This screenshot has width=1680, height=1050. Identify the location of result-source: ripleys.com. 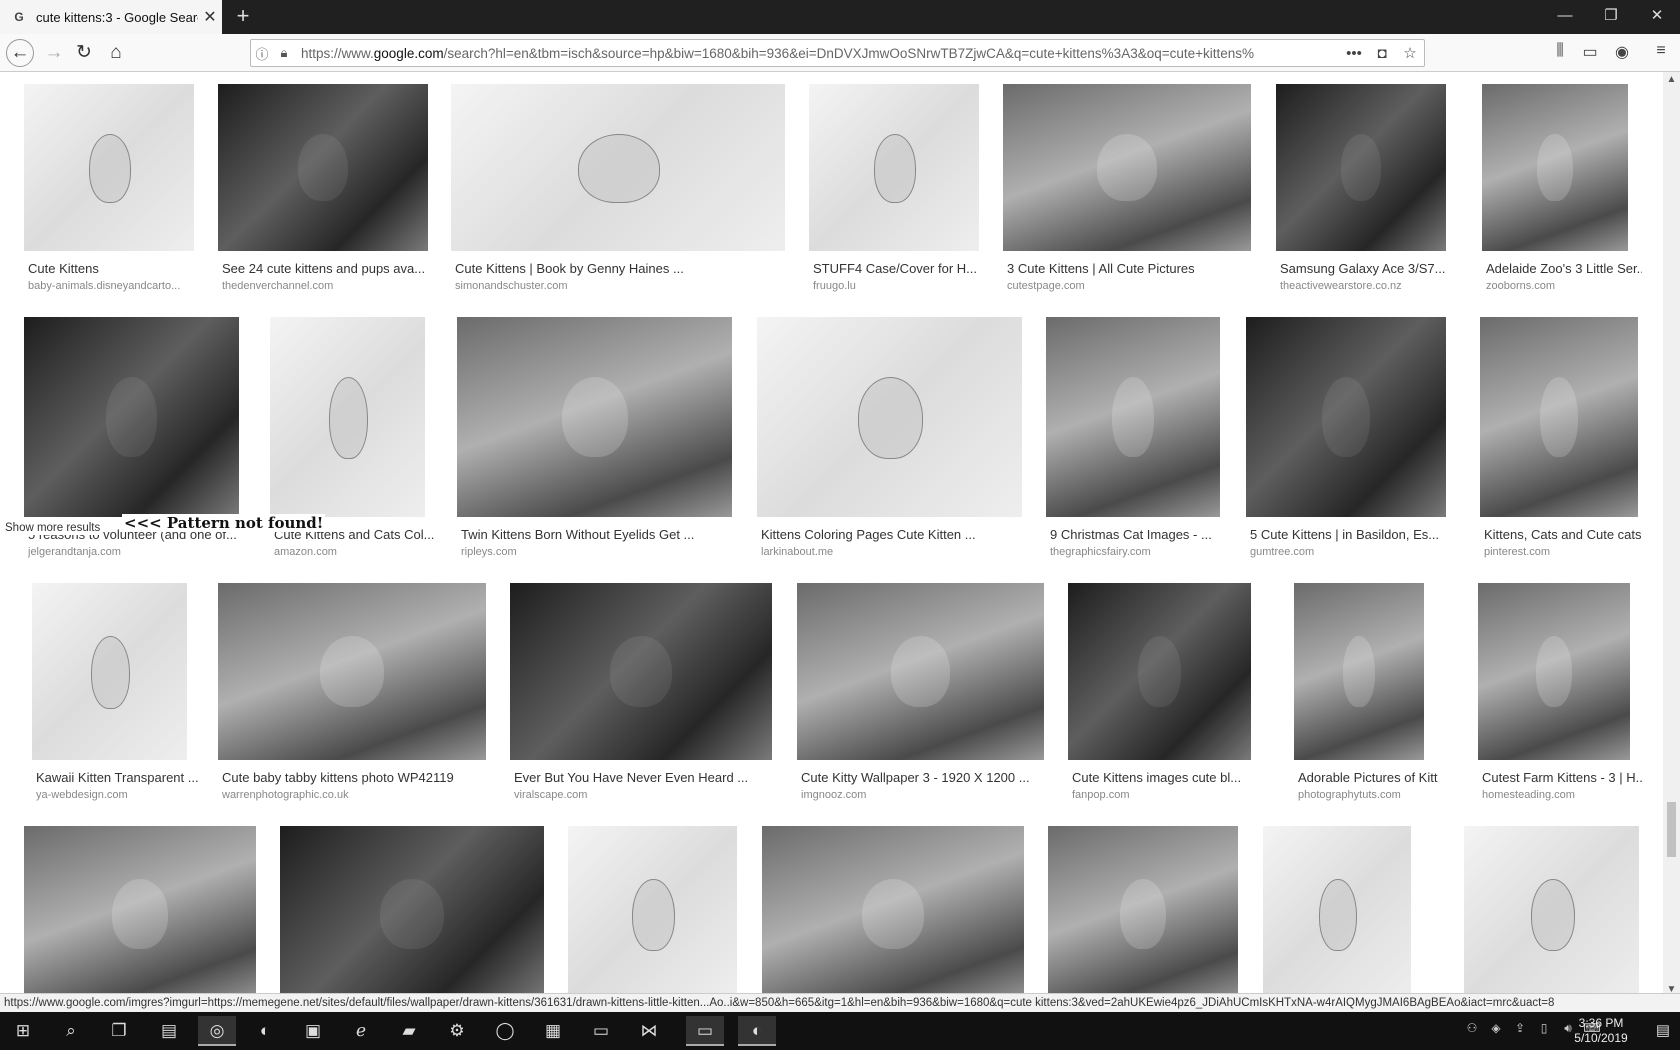
(603, 552).